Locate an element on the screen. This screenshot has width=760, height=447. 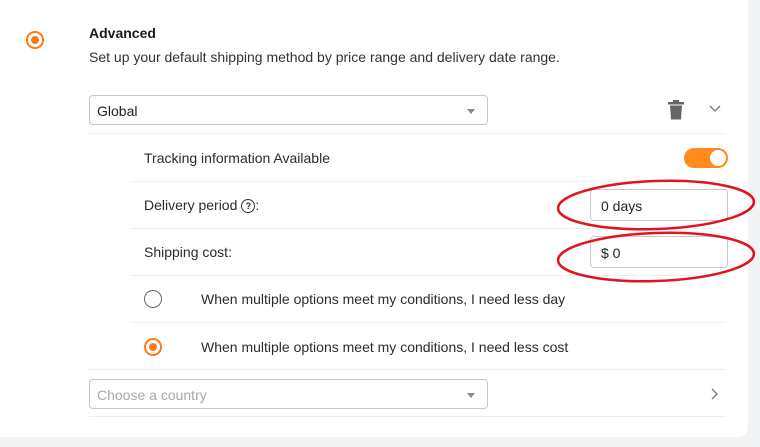
chevron-down-icon is located at coordinates (715, 109).